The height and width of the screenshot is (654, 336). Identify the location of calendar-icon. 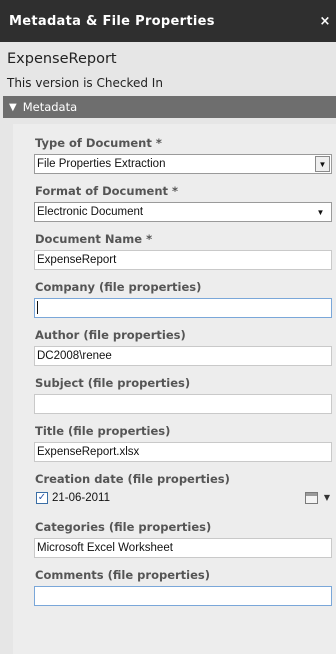
(311, 498).